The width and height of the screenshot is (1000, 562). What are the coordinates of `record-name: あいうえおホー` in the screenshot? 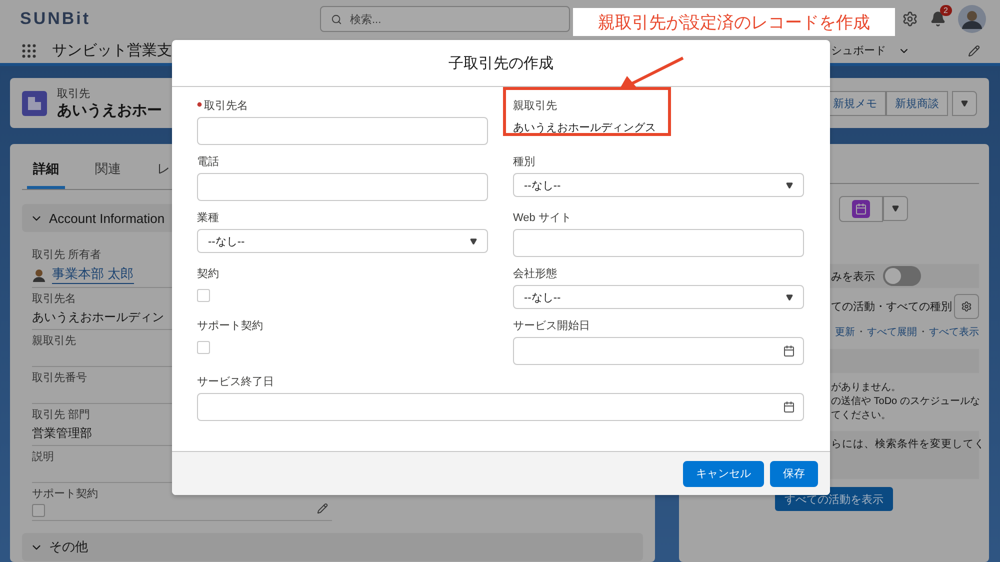 It's located at (109, 110).